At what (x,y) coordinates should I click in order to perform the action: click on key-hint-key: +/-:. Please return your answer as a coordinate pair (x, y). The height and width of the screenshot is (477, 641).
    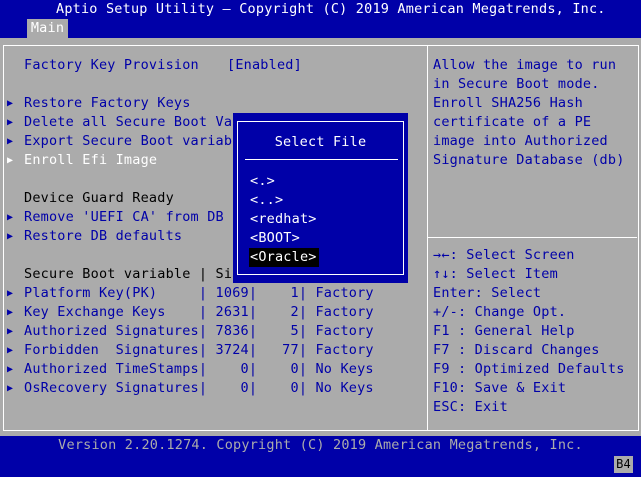
    Looking at the image, I should click on (450, 312).